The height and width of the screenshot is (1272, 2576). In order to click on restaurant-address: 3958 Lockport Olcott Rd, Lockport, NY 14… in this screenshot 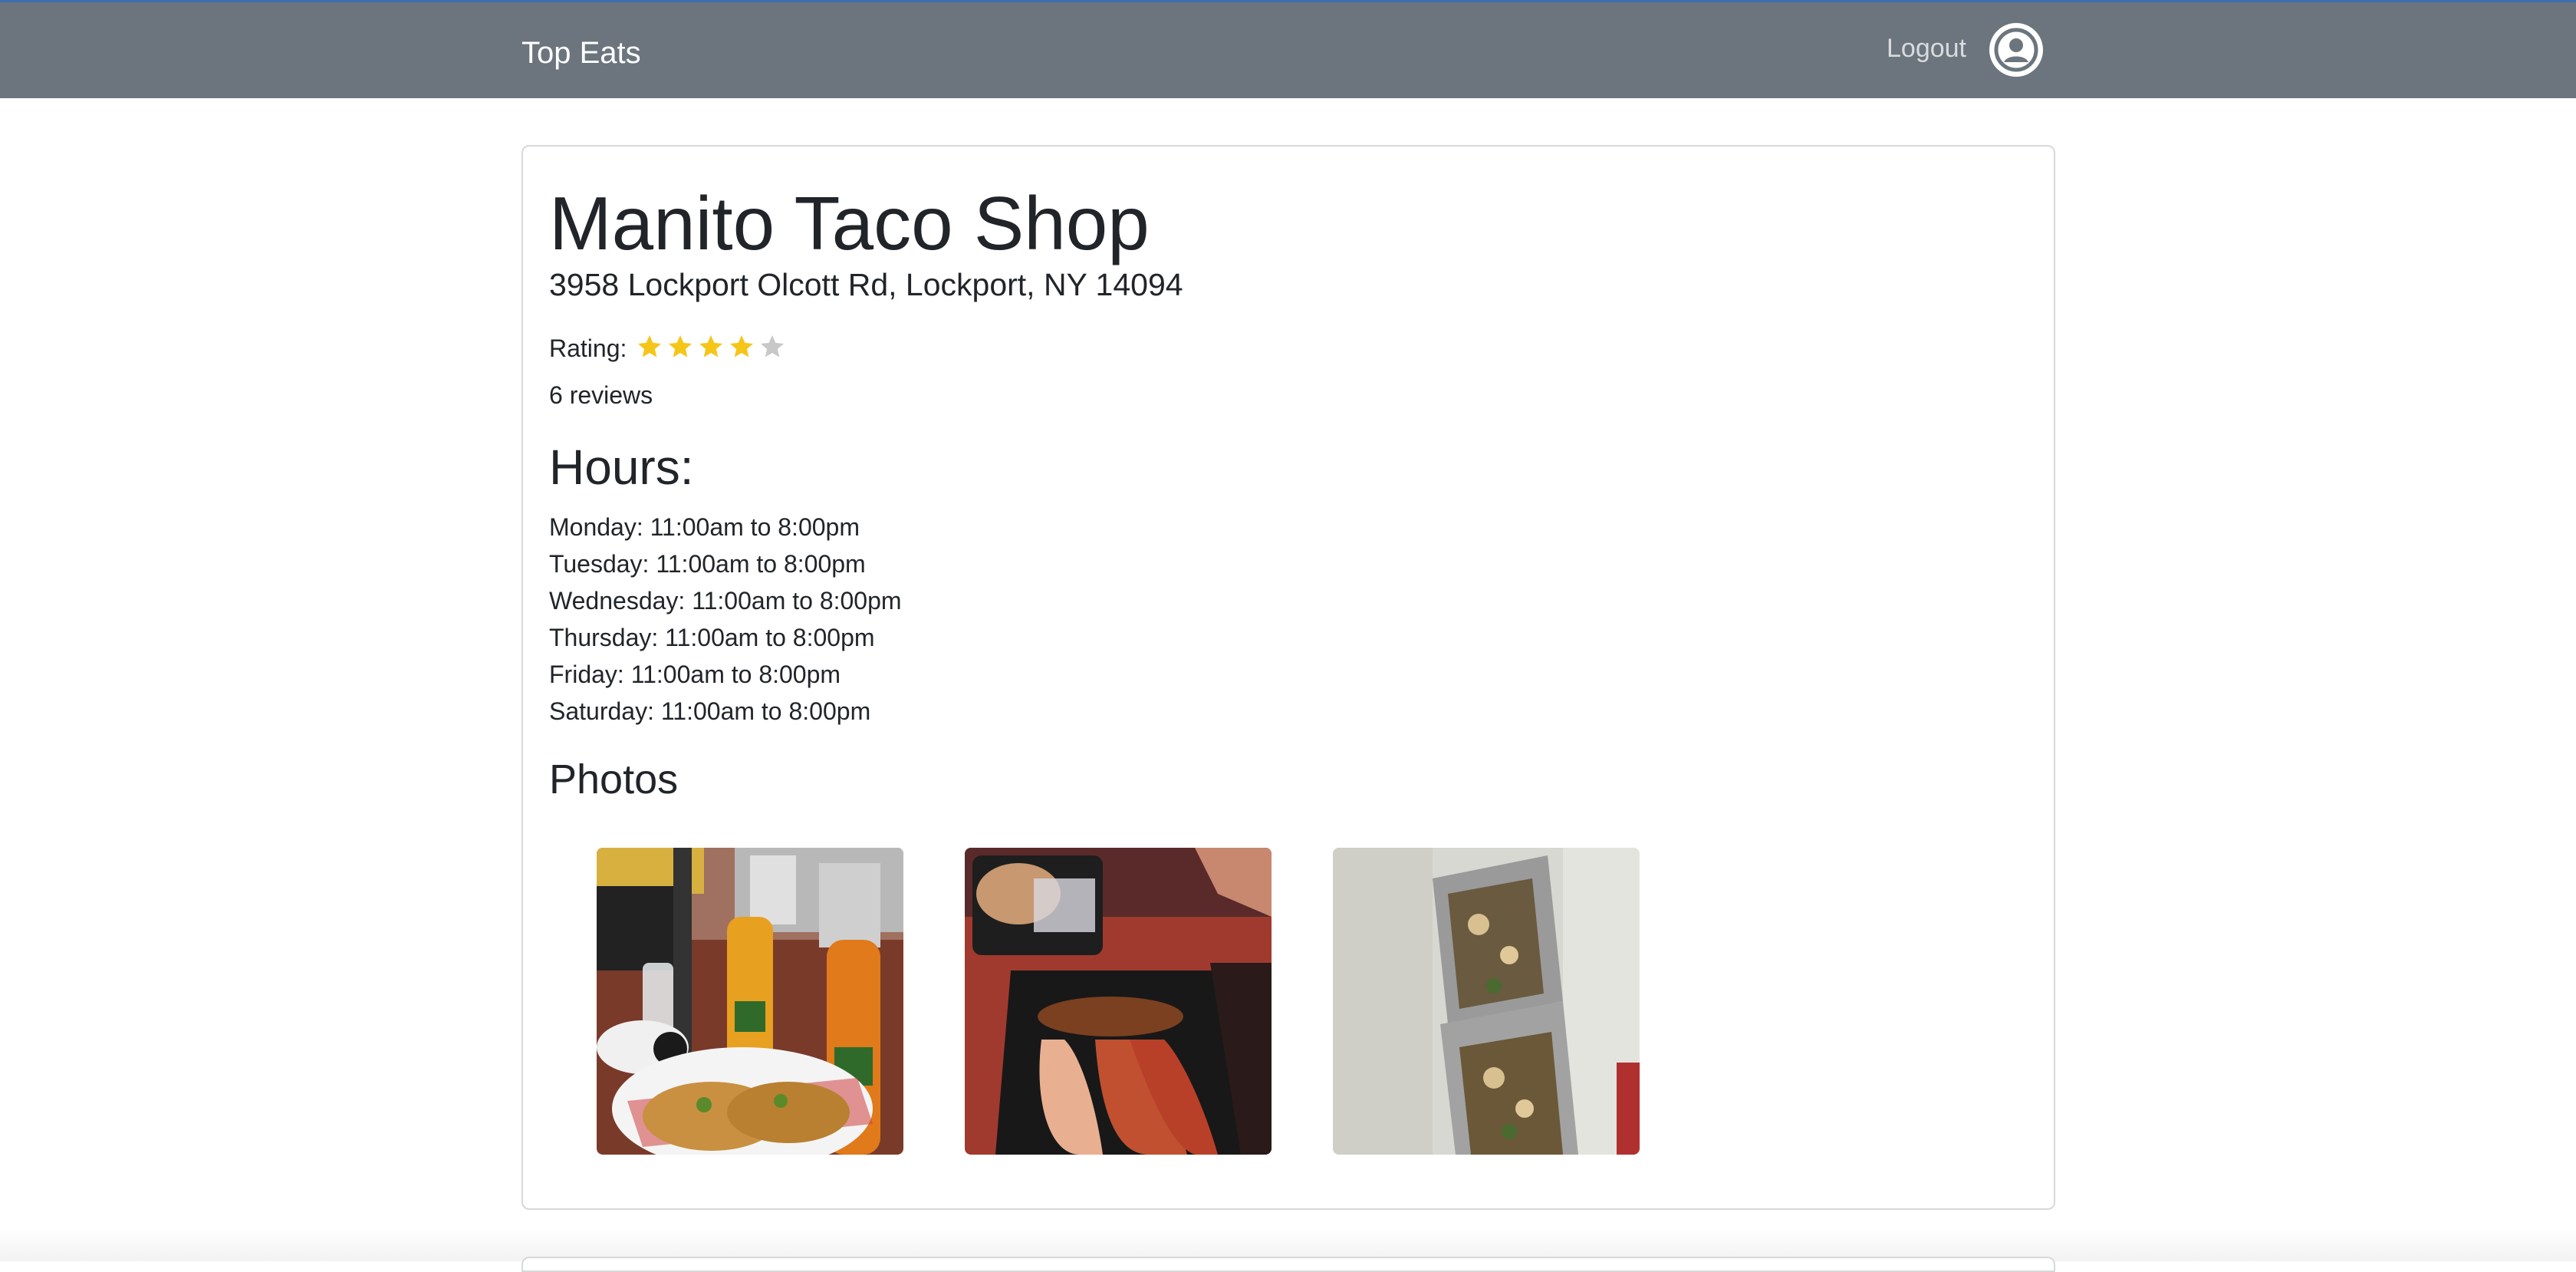, I will do `click(866, 284)`.